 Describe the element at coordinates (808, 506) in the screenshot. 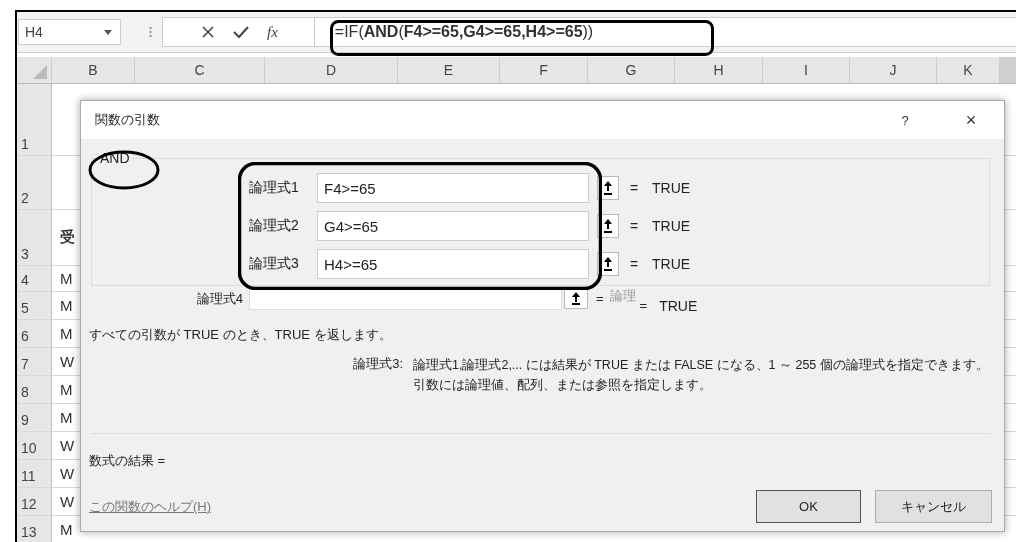

I see `ok-button: OK` at that location.